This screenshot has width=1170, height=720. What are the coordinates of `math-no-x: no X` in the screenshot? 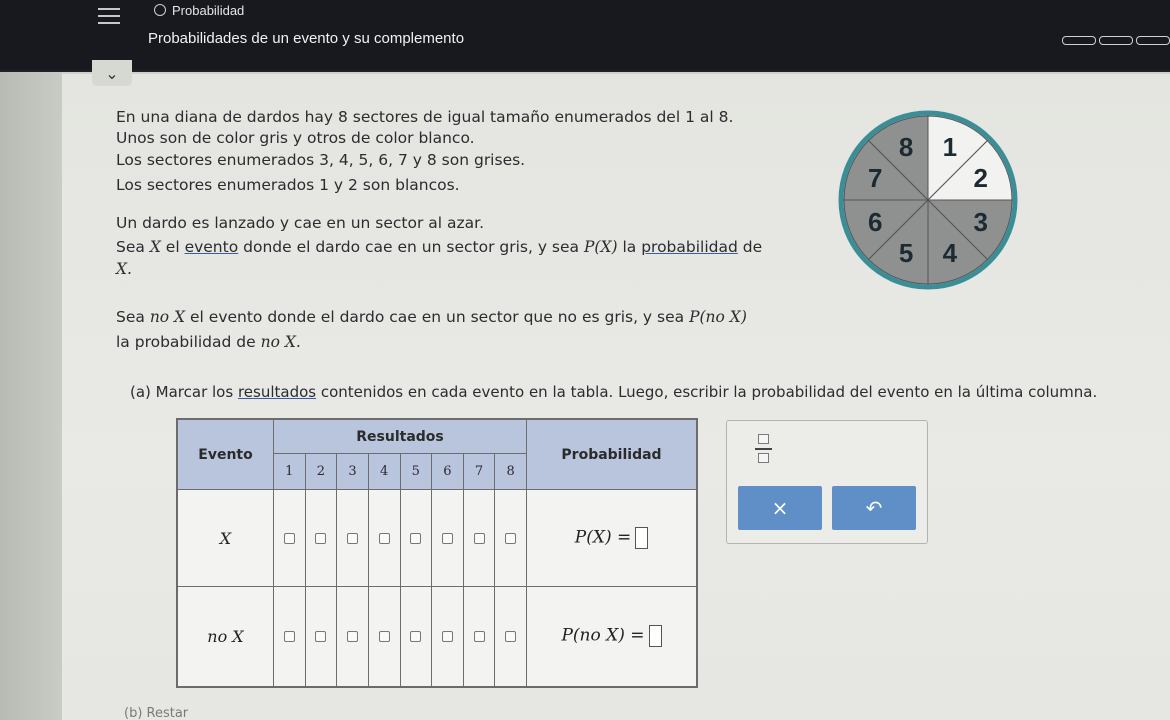 It's located at (167, 317).